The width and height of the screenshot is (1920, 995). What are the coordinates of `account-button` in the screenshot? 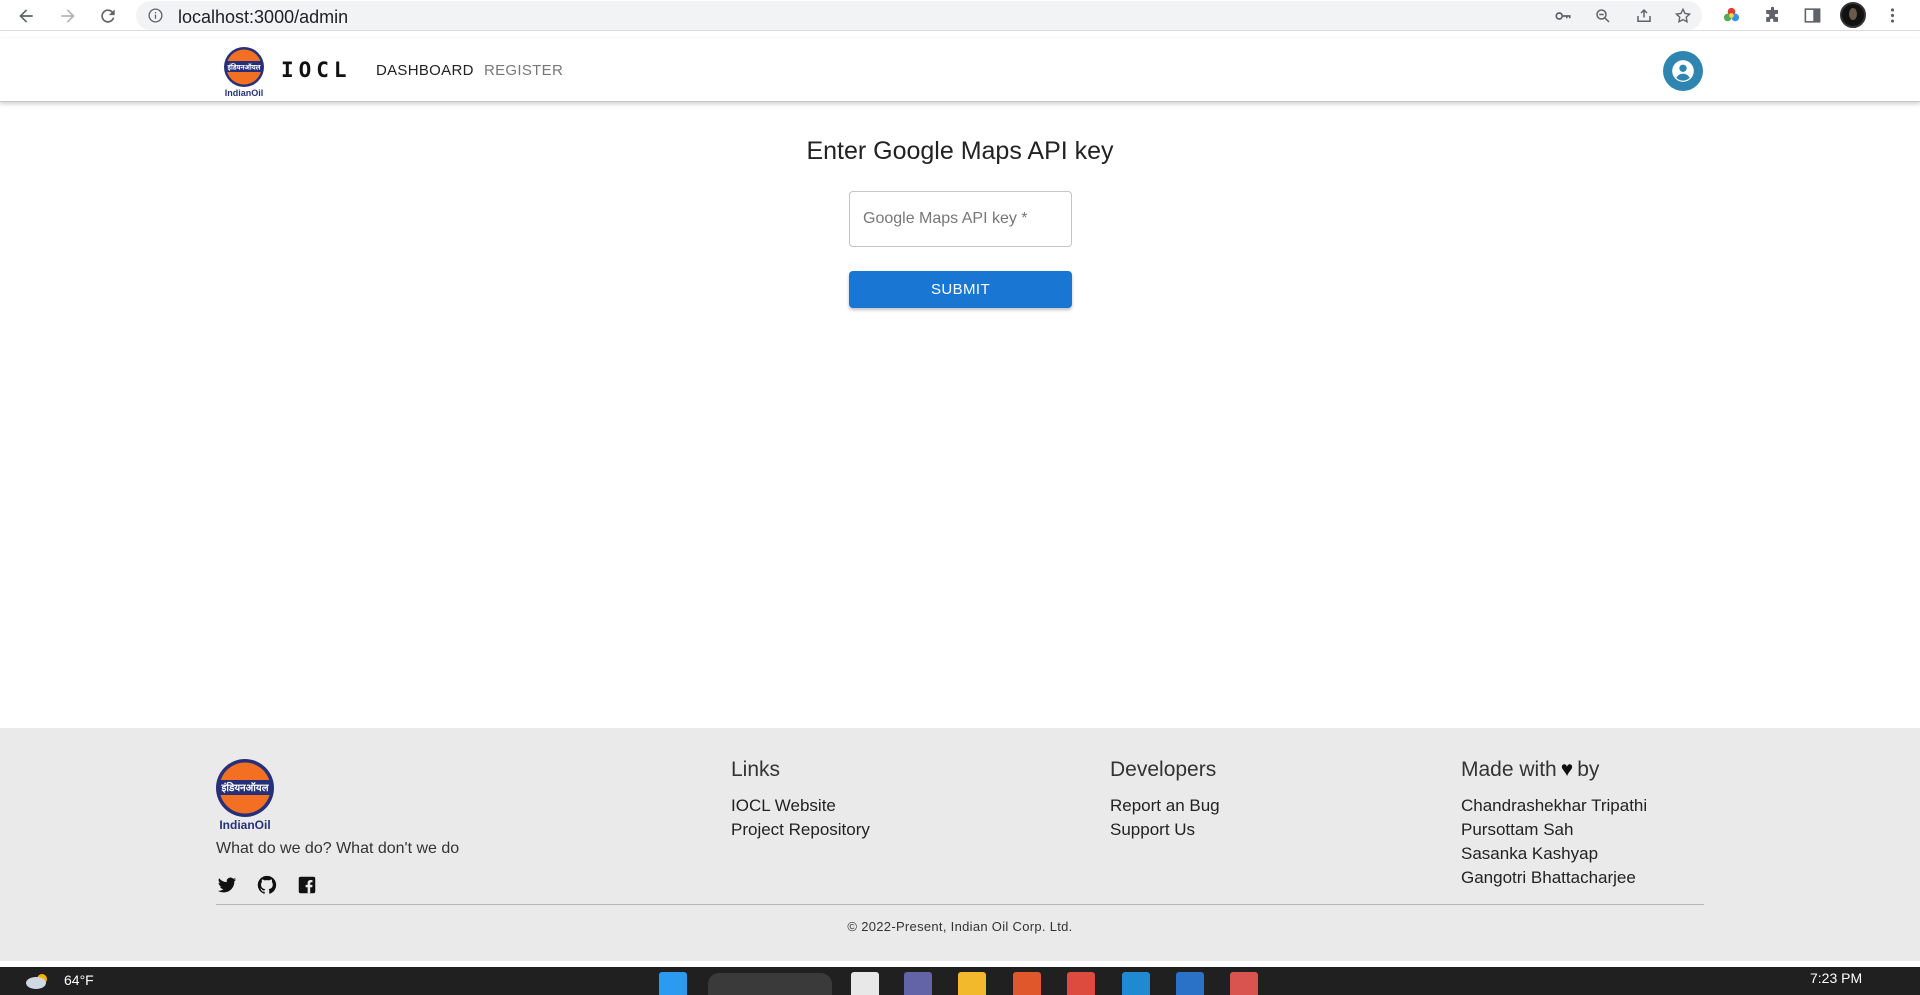 It's located at (1683, 71).